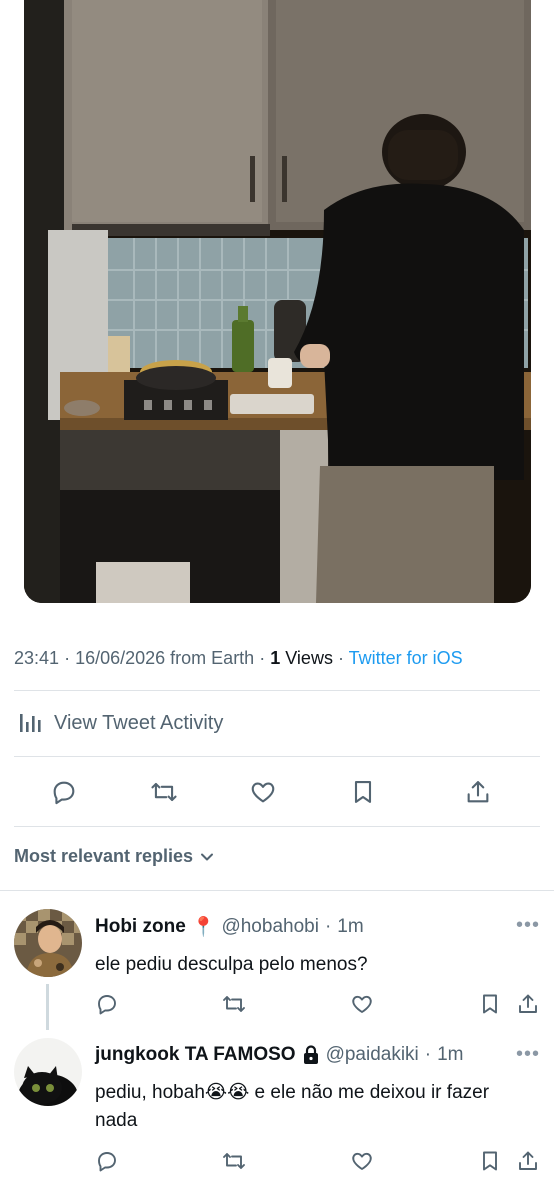 This screenshot has height=1200, width=554. Describe the element at coordinates (37, 658) in the screenshot. I see `tweet-time: 23:41` at that location.